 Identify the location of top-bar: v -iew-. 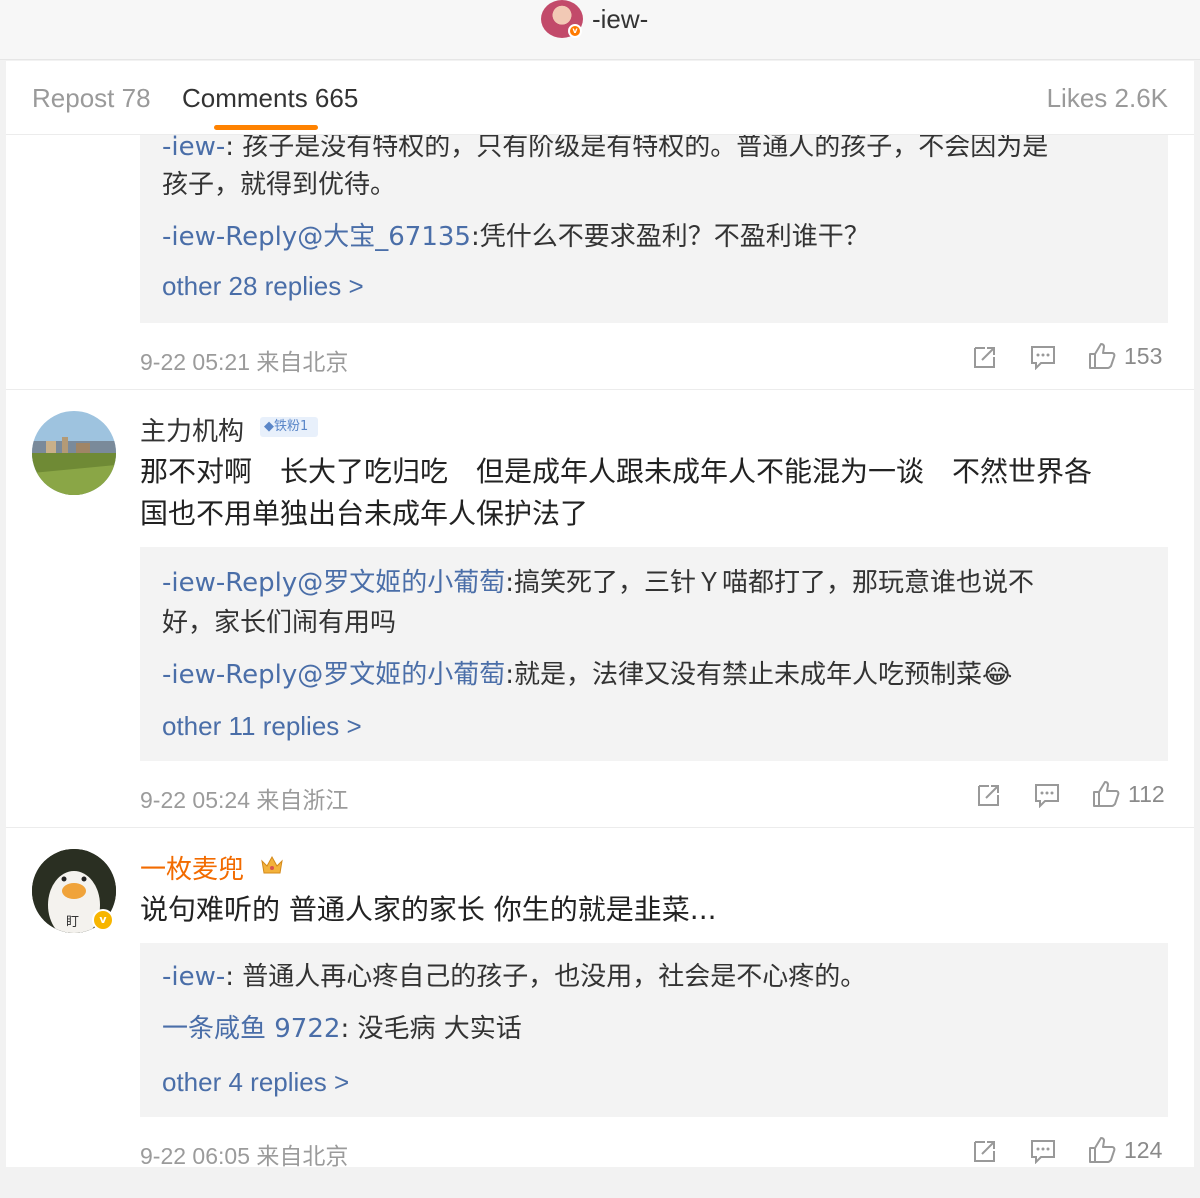
(600, 30).